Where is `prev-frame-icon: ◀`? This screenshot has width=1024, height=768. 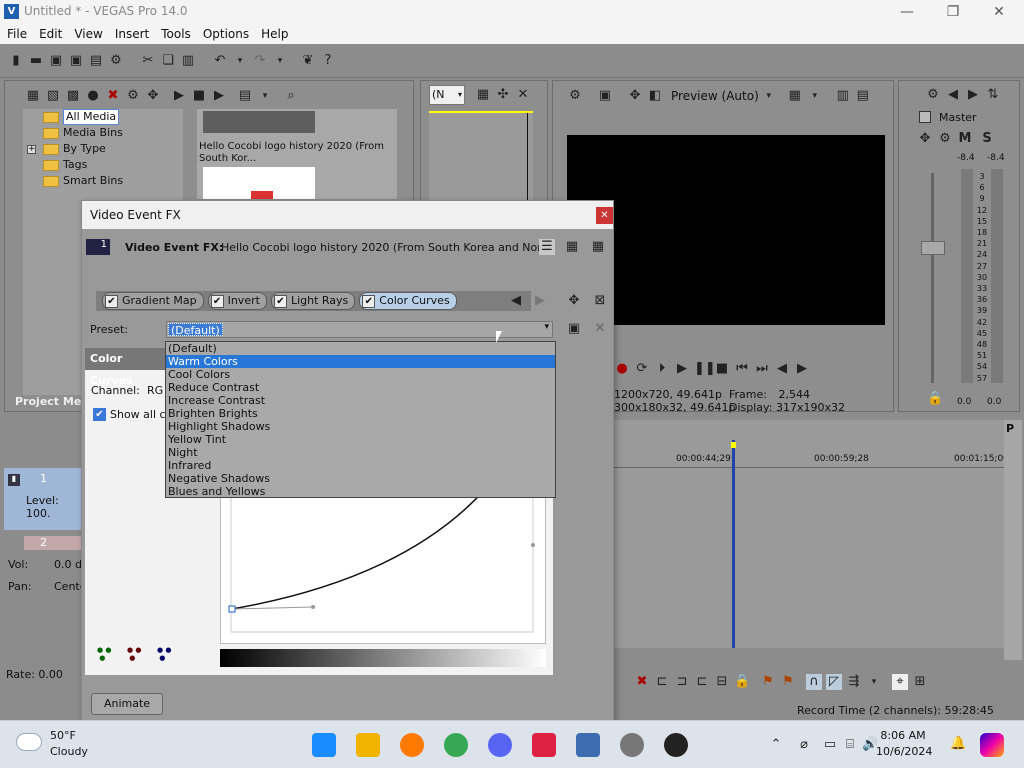 prev-frame-icon: ◀ is located at coordinates (782, 369).